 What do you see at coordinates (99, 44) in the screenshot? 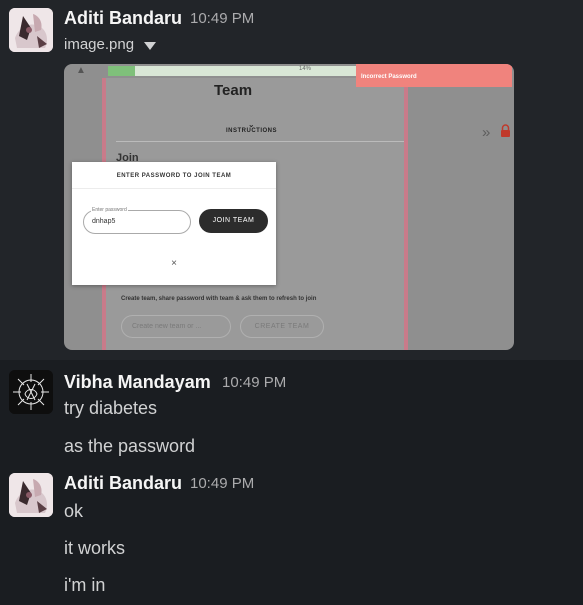
I see `attachment-filename: image.png` at bounding box center [99, 44].